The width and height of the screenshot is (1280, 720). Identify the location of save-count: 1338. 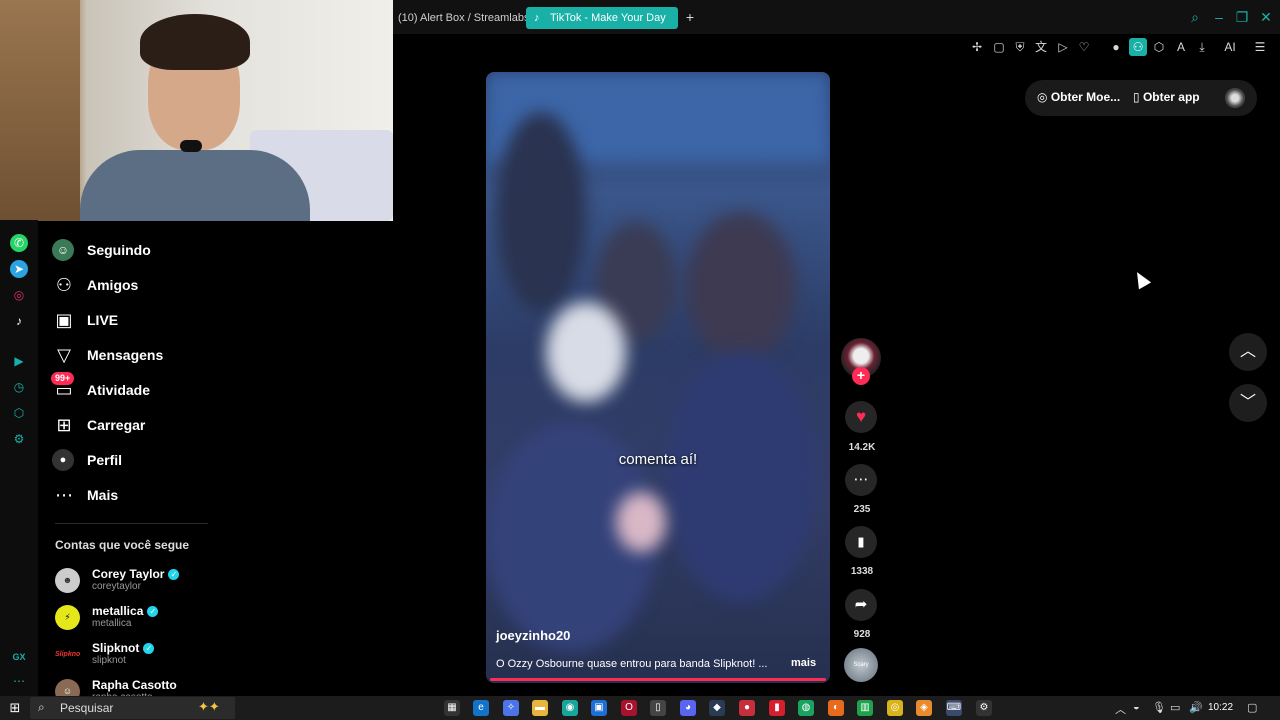
(862, 571).